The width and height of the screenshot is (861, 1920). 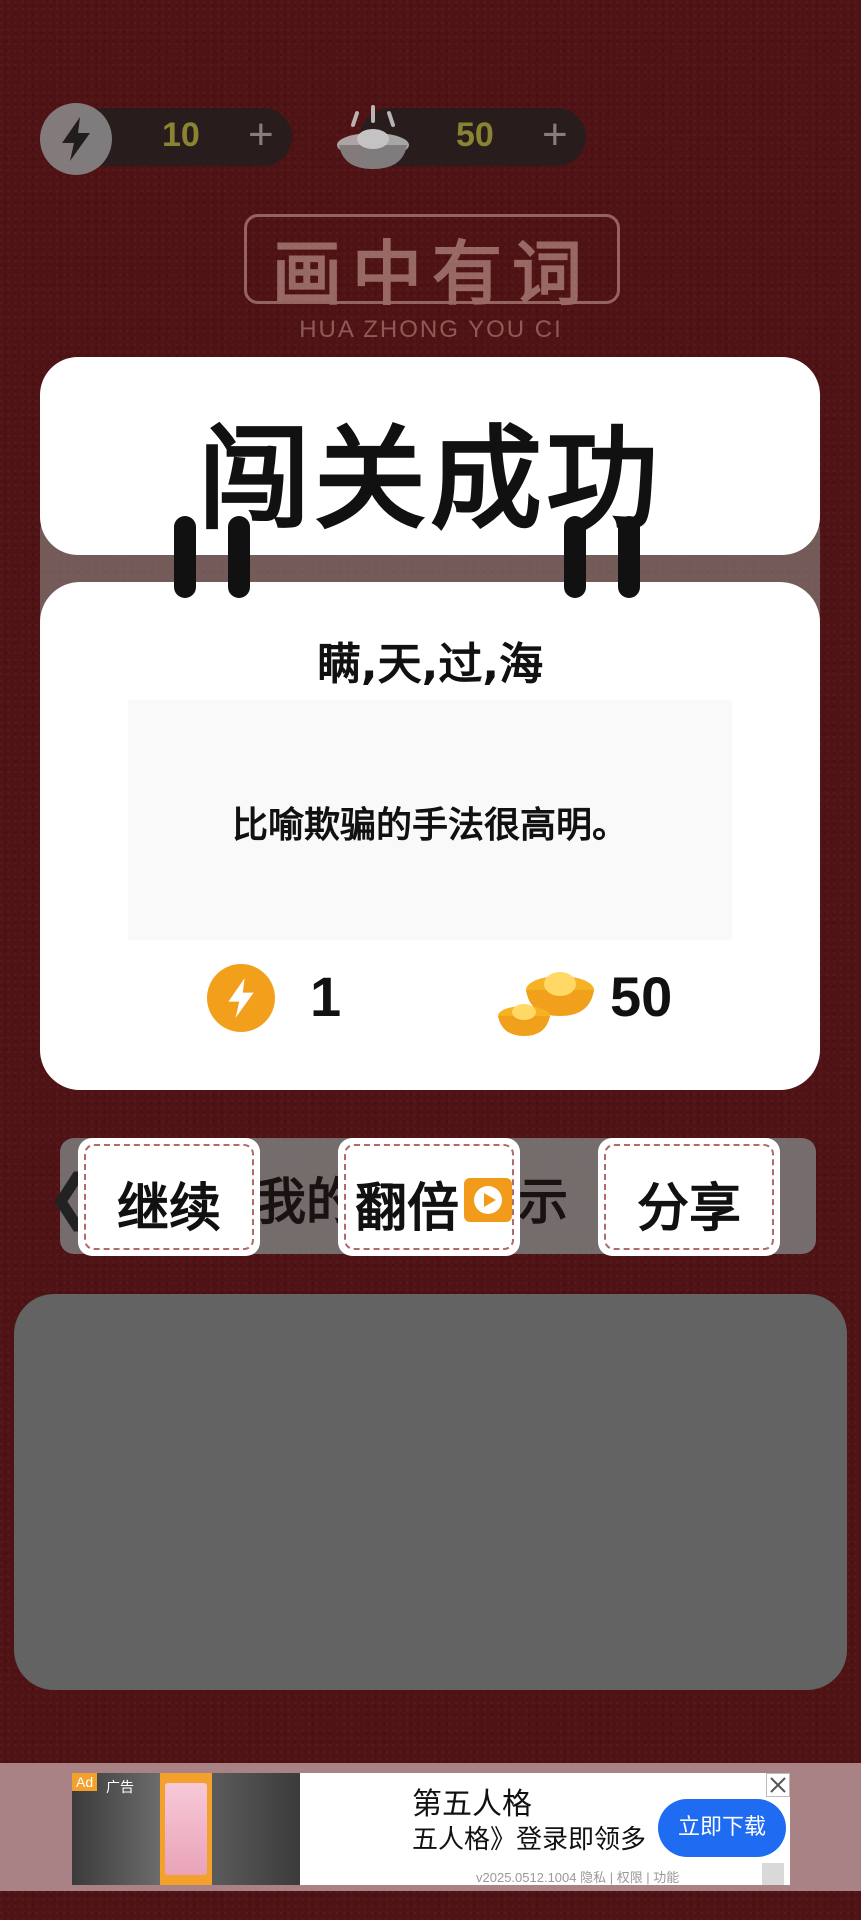 I want to click on success-title: 闯关成功, so click(x=430, y=480).